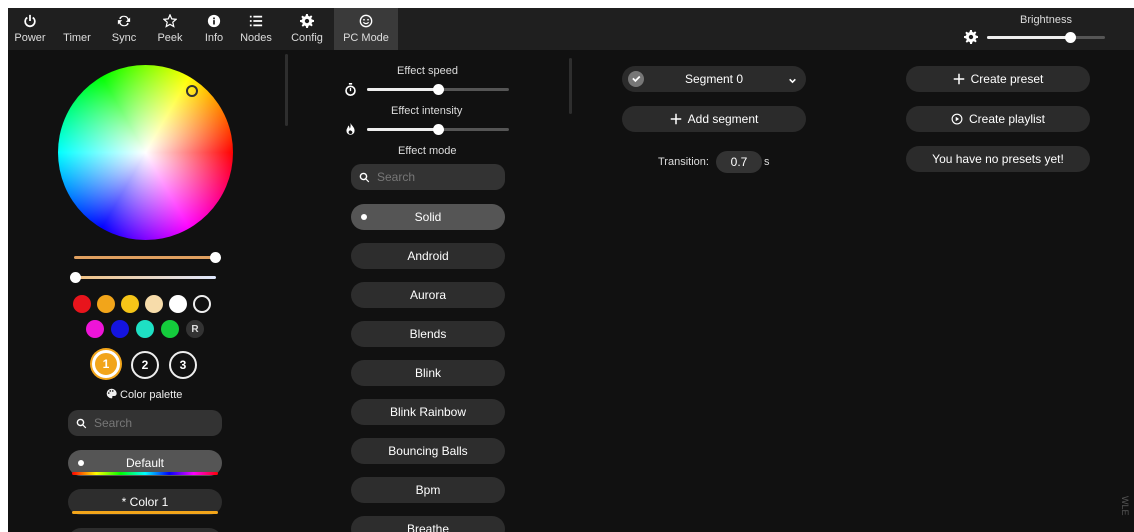  I want to click on effect-item: Blink Rainbow, so click(428, 412).